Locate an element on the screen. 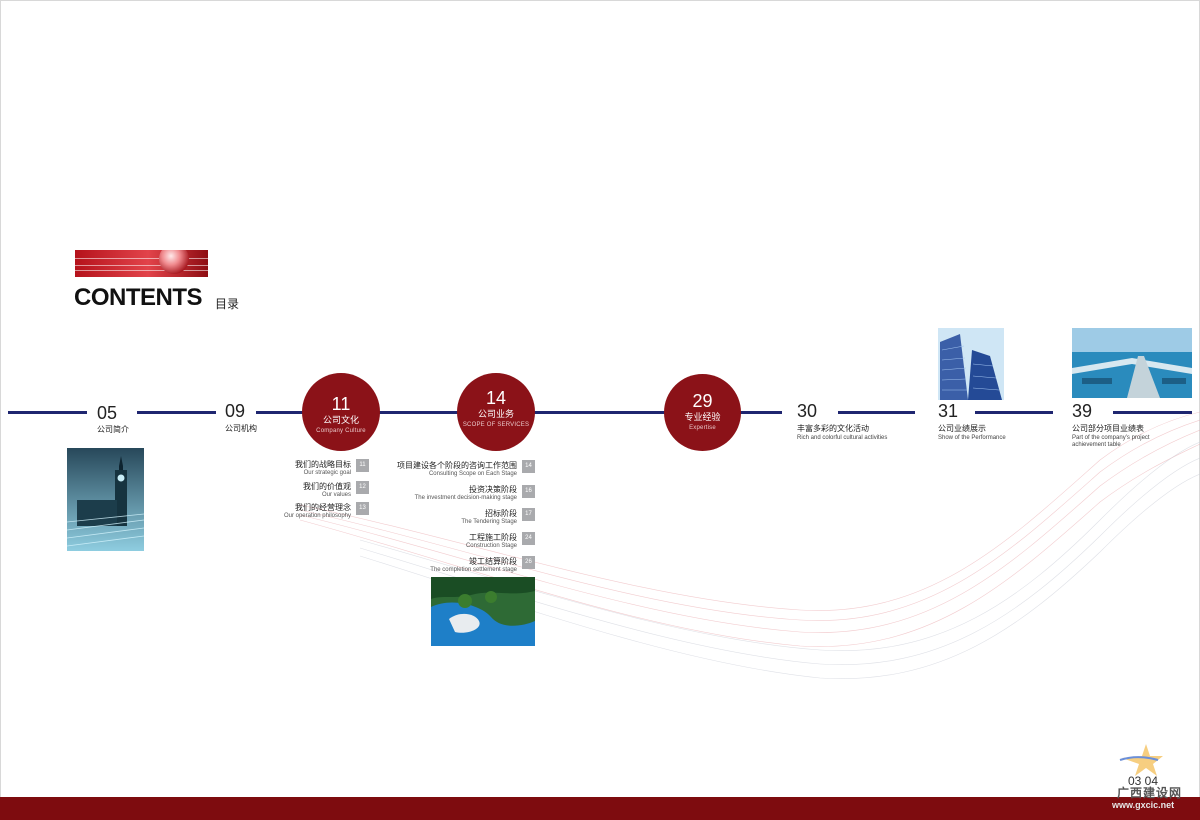 This screenshot has height=820, width=1200. service-item-page: 24 is located at coordinates (528, 538).